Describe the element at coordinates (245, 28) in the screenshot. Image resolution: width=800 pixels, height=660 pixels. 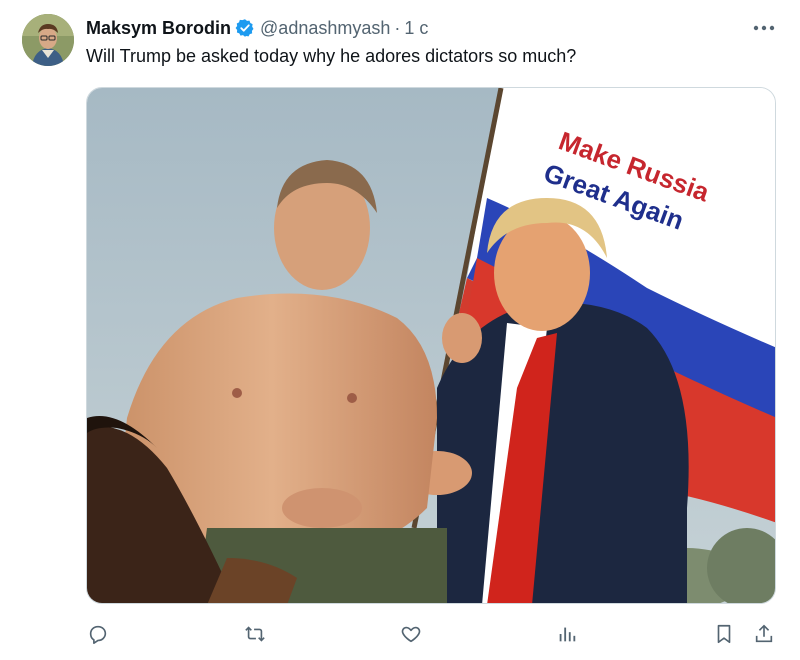
I see `verified-badge-icon` at that location.